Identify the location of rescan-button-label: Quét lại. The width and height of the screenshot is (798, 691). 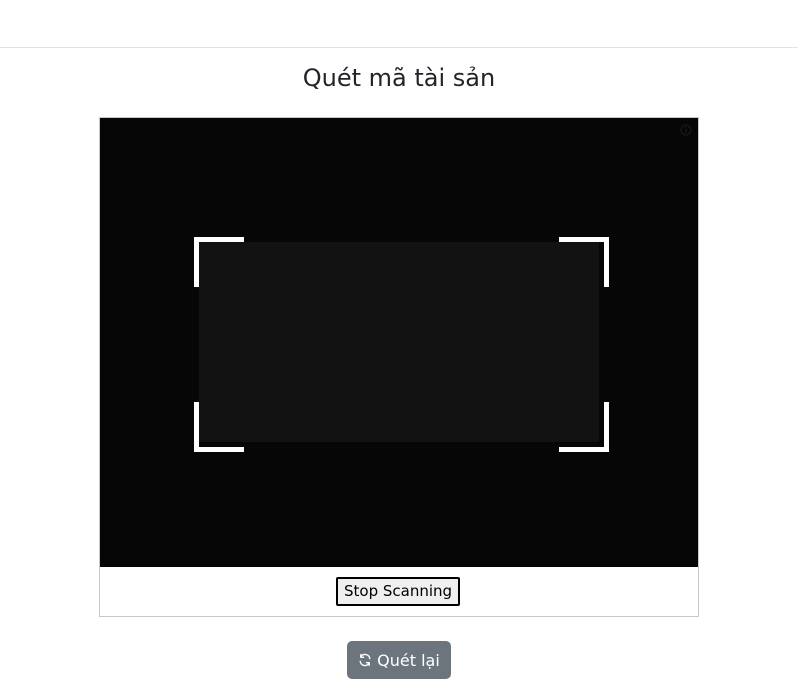
(408, 660).